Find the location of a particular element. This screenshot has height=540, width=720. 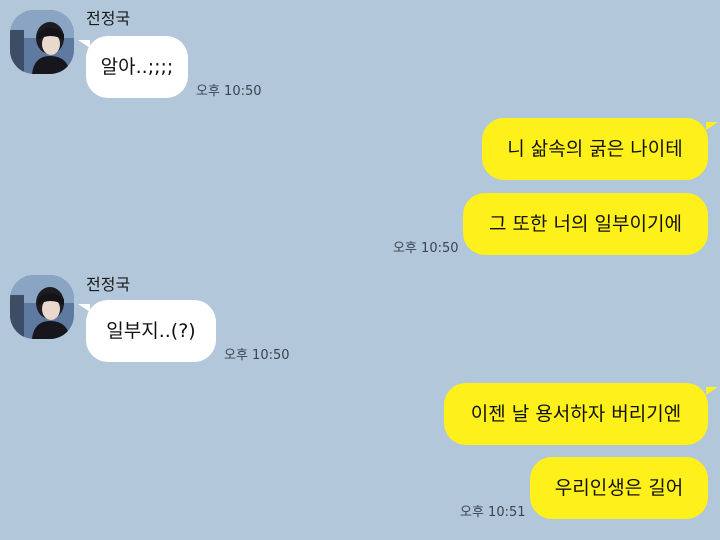

outgoing-message-bubble: 이젠 날 용서하자 버리기엔 is located at coordinates (576, 414).